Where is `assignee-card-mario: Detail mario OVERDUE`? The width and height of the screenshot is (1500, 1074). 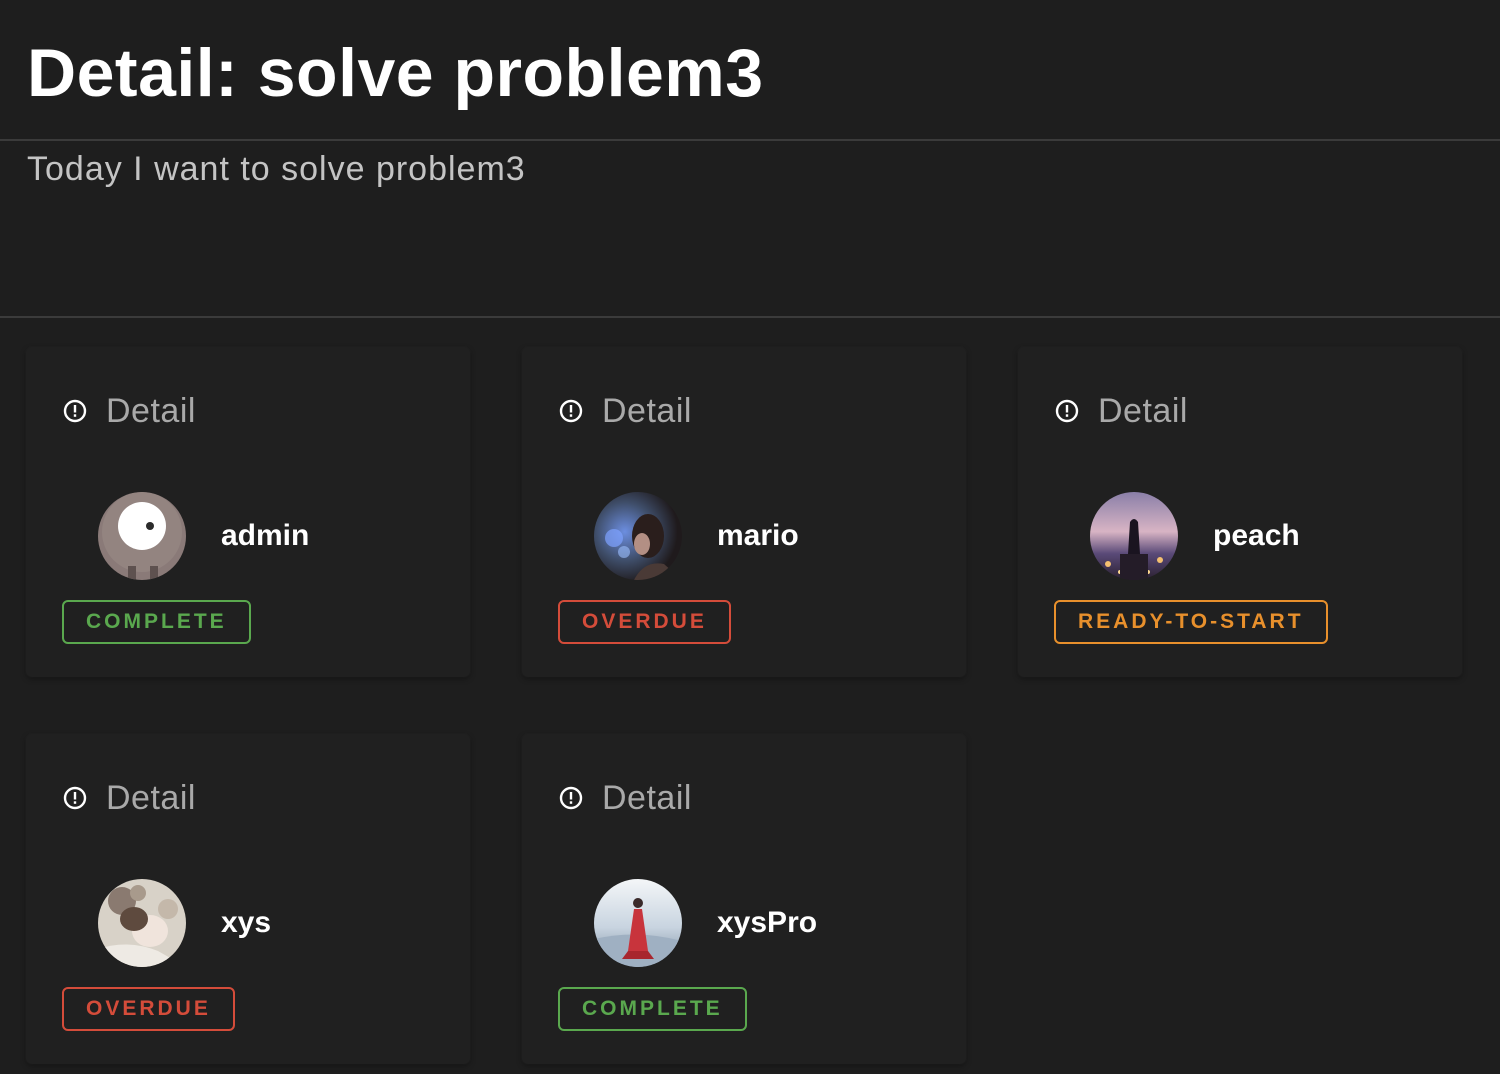 assignee-card-mario: Detail mario OVERDUE is located at coordinates (744, 512).